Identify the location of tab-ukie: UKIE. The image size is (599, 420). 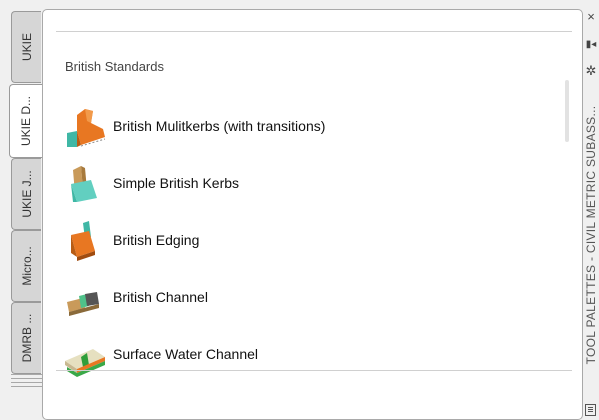
(26, 47).